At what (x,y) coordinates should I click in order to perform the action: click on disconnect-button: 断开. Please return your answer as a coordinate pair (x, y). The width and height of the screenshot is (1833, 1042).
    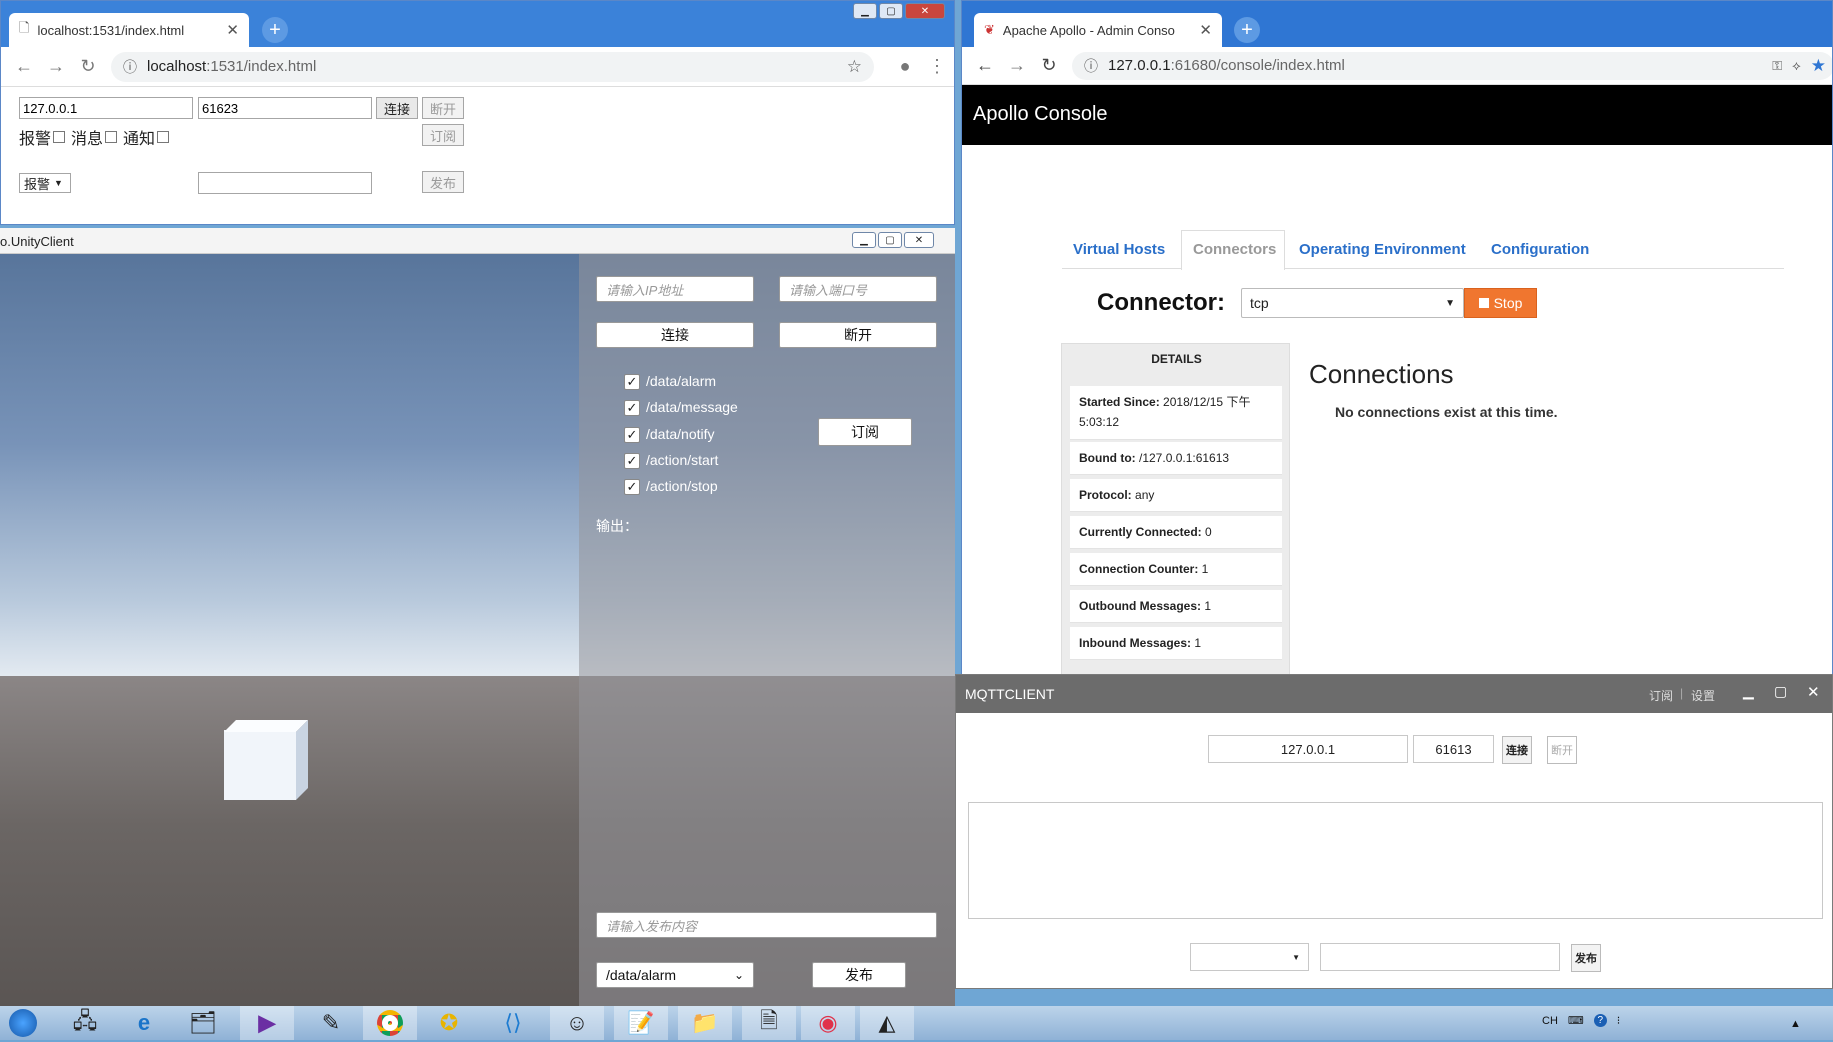
    Looking at the image, I should click on (443, 108).